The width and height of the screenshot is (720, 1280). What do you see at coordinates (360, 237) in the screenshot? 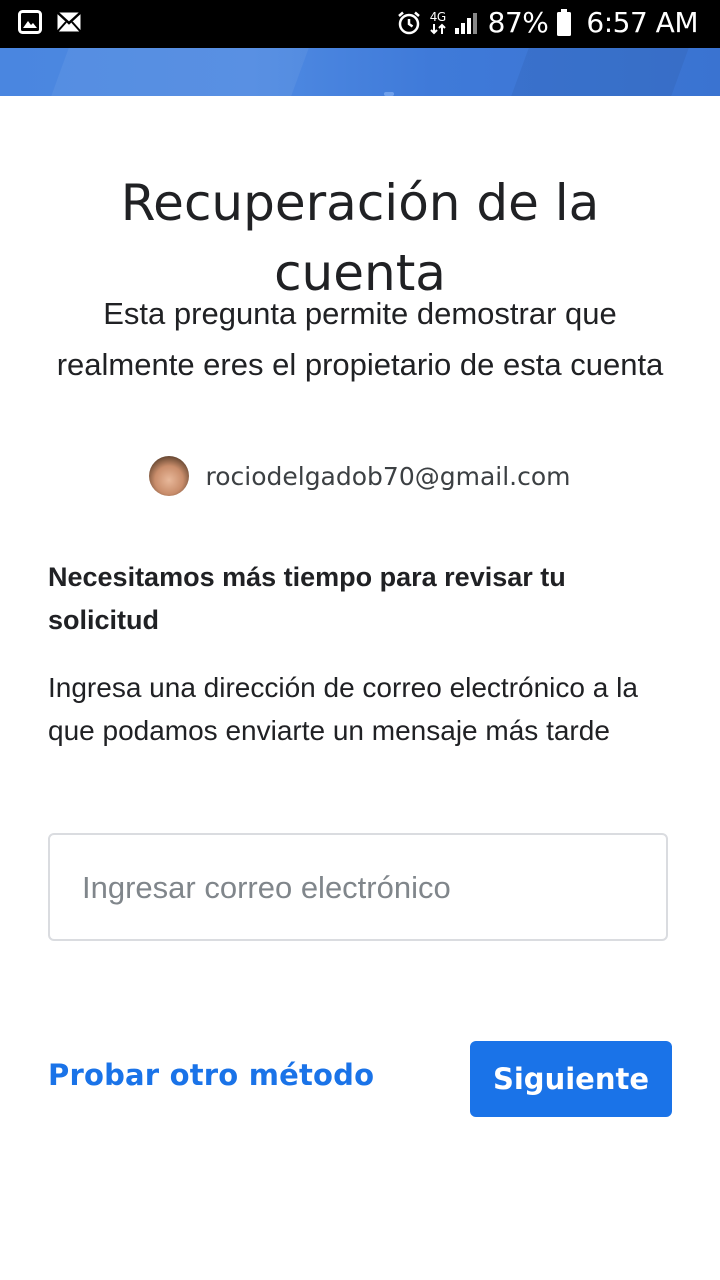
I see `page-title: Recuperación de la cuenta` at bounding box center [360, 237].